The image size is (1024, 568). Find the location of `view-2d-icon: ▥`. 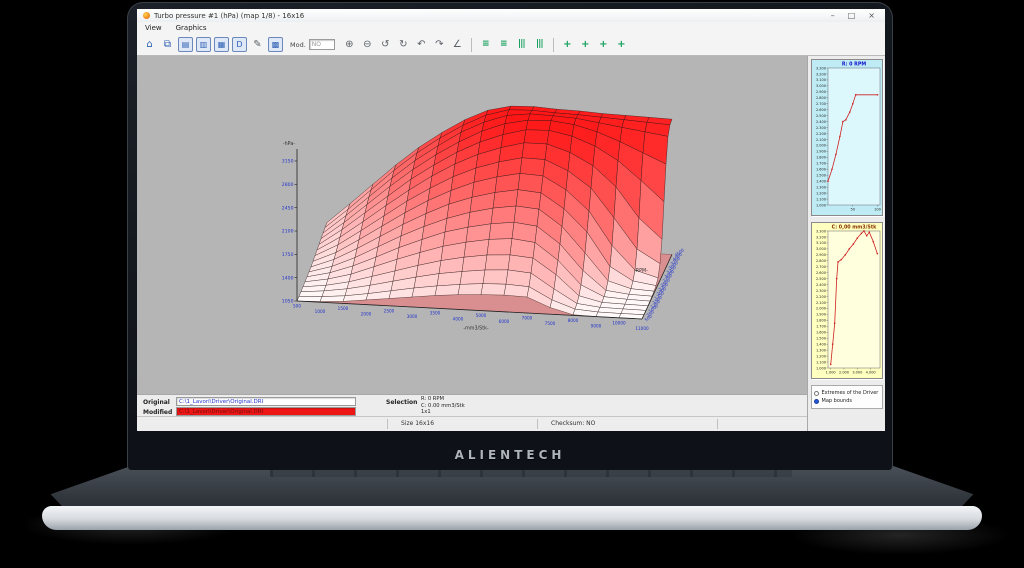

view-2d-icon: ▥ is located at coordinates (203, 44).